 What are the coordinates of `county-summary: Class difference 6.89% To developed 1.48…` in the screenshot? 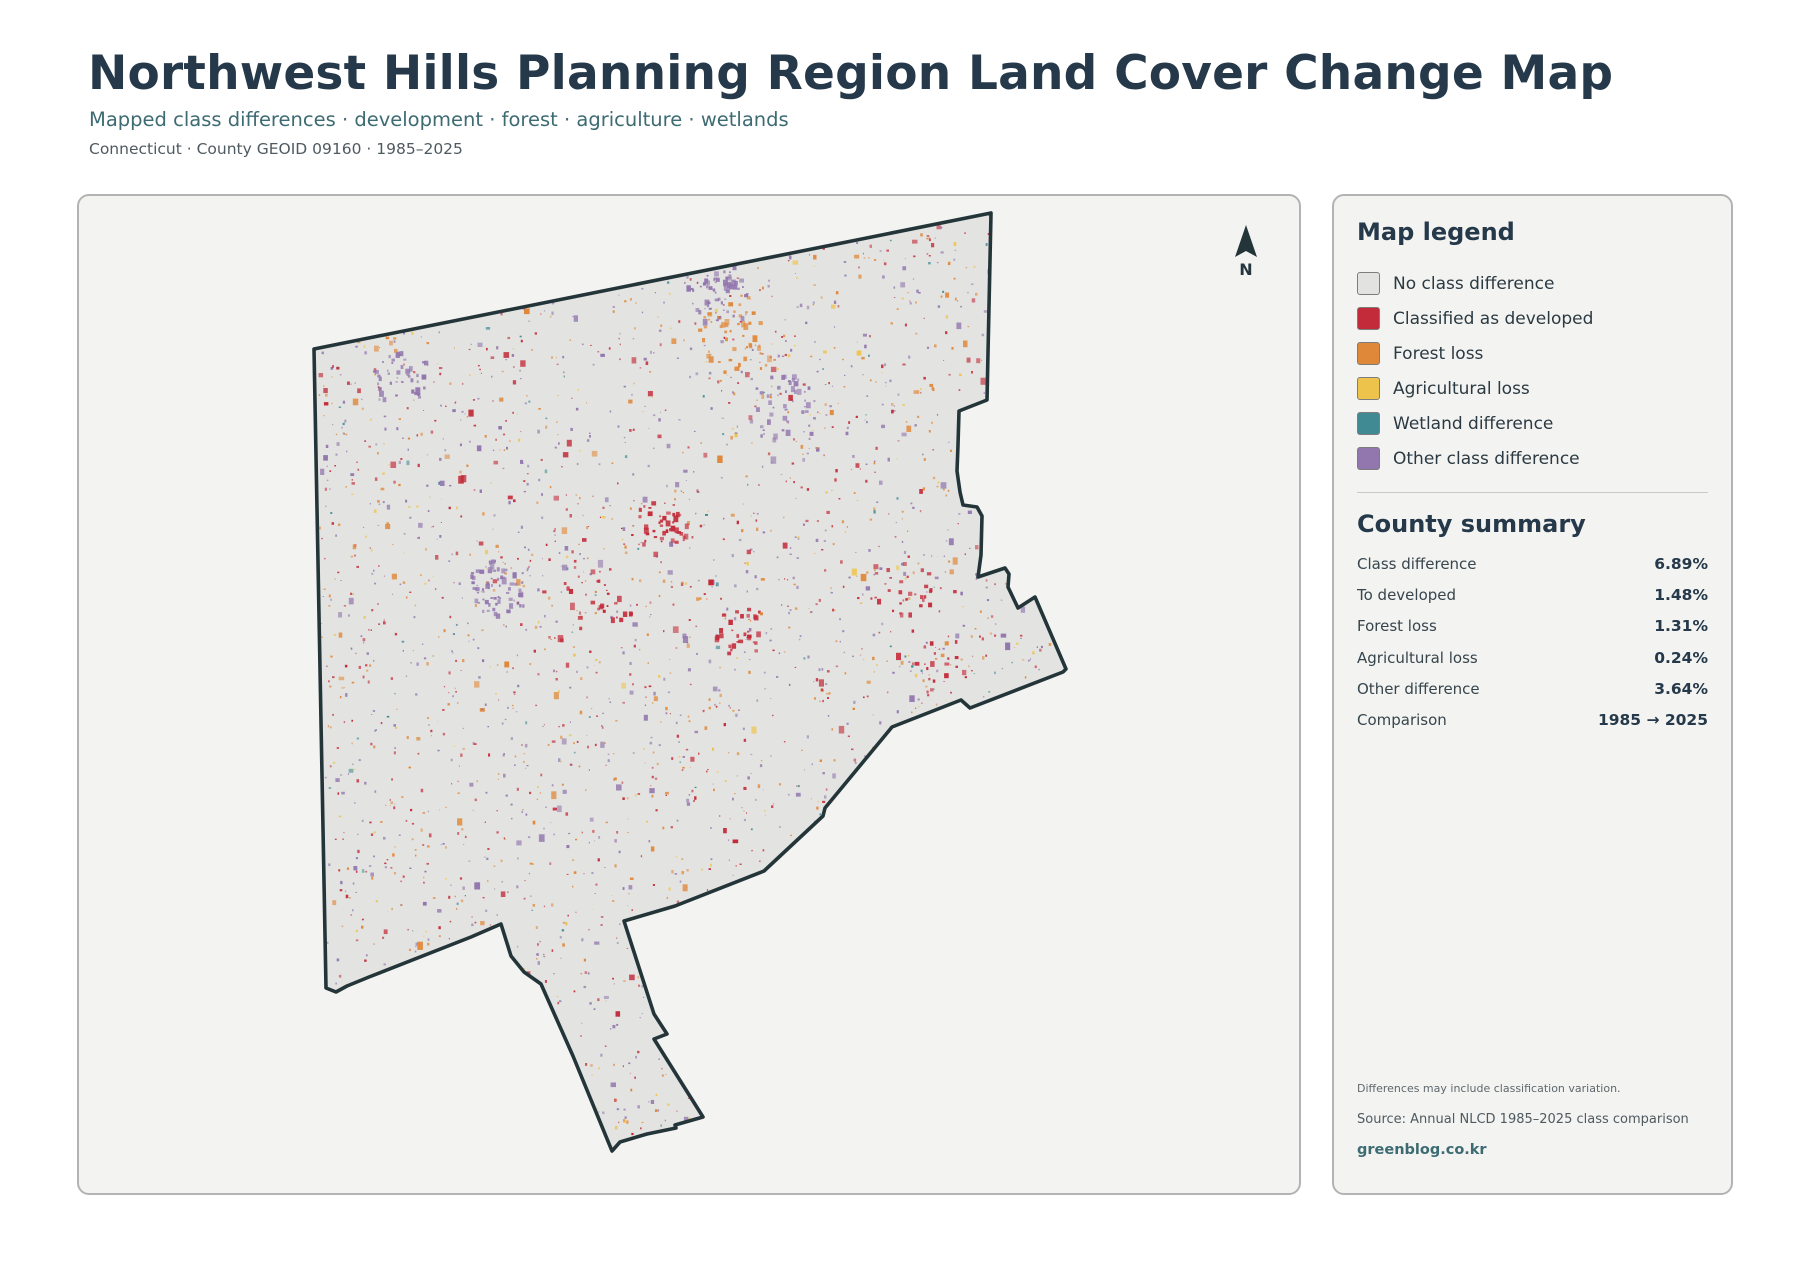 It's located at (1532, 642).